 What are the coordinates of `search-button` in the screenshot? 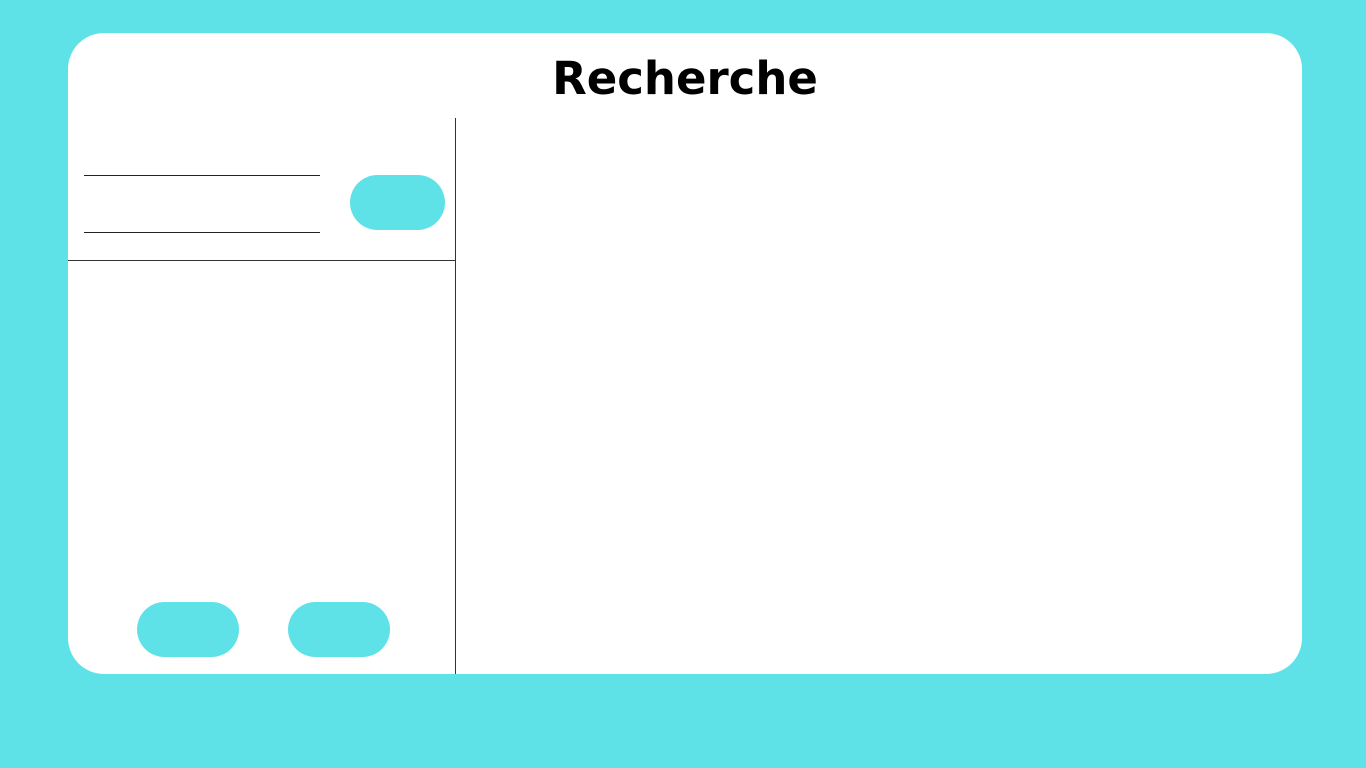 It's located at (397, 202).